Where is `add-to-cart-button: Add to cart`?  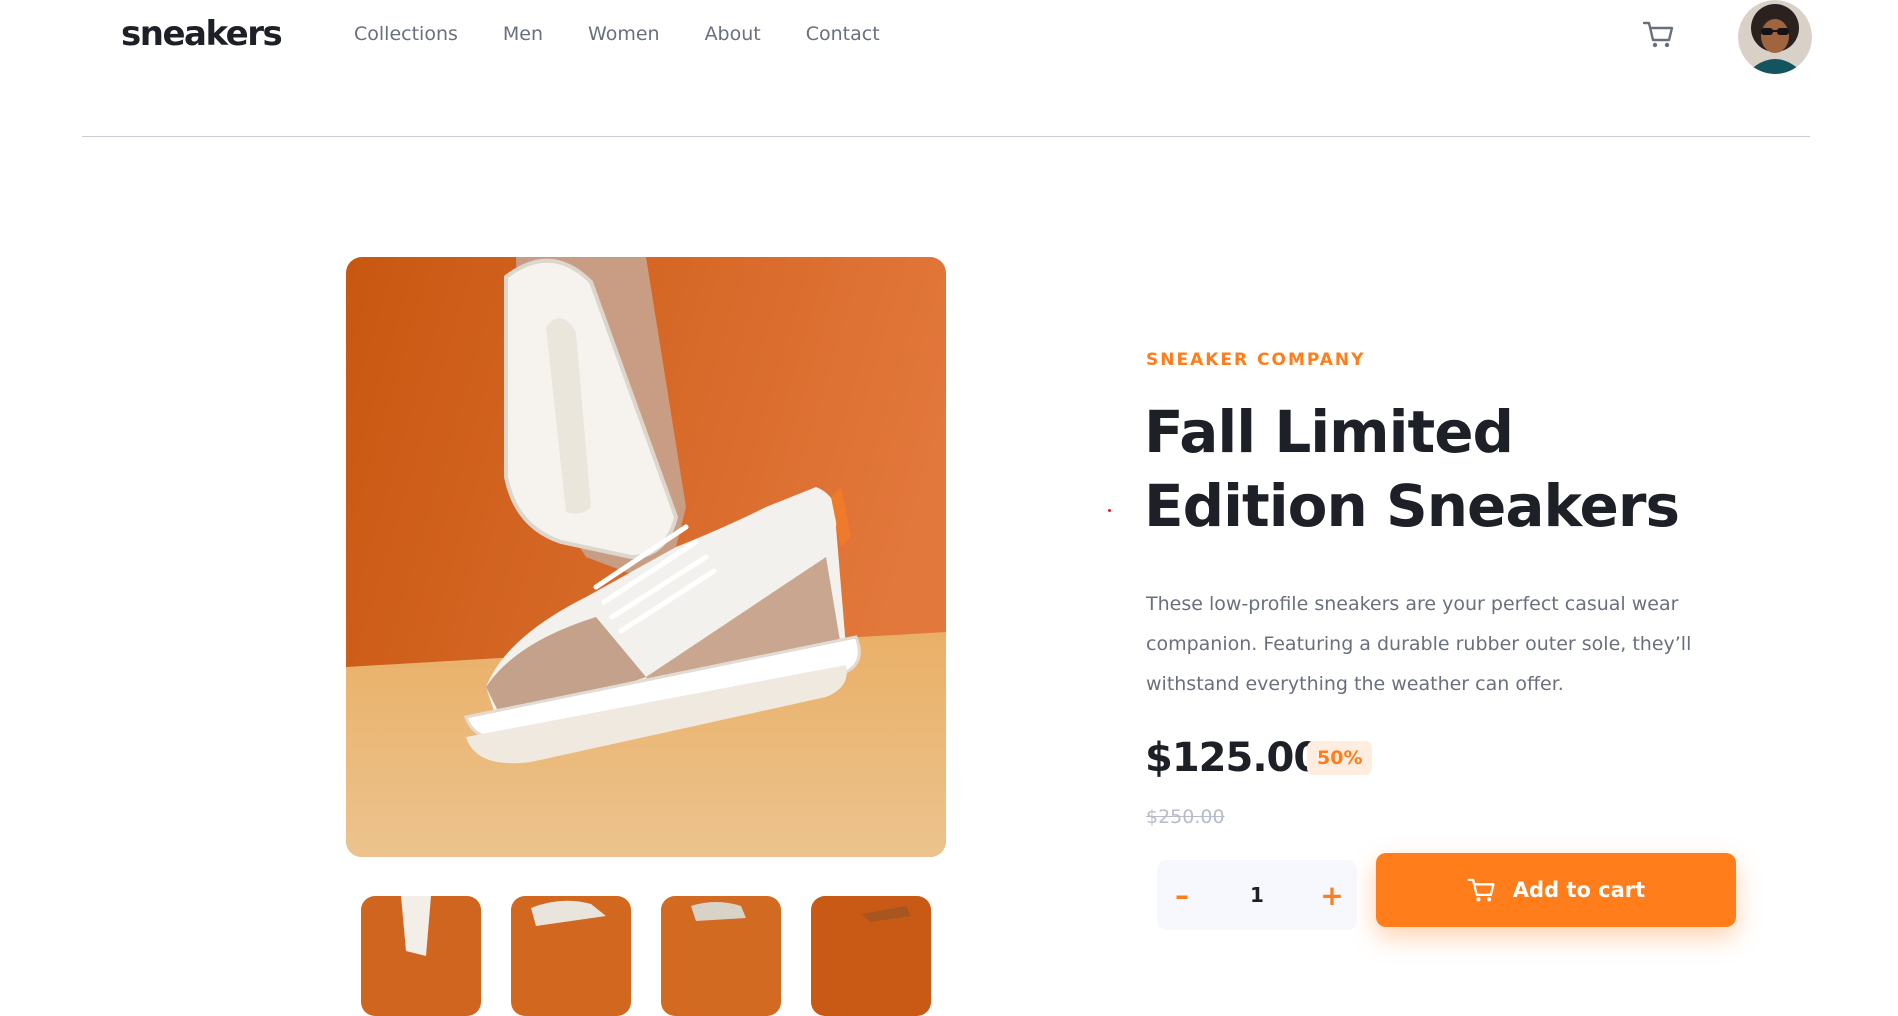 add-to-cart-button: Add to cart is located at coordinates (1556, 890).